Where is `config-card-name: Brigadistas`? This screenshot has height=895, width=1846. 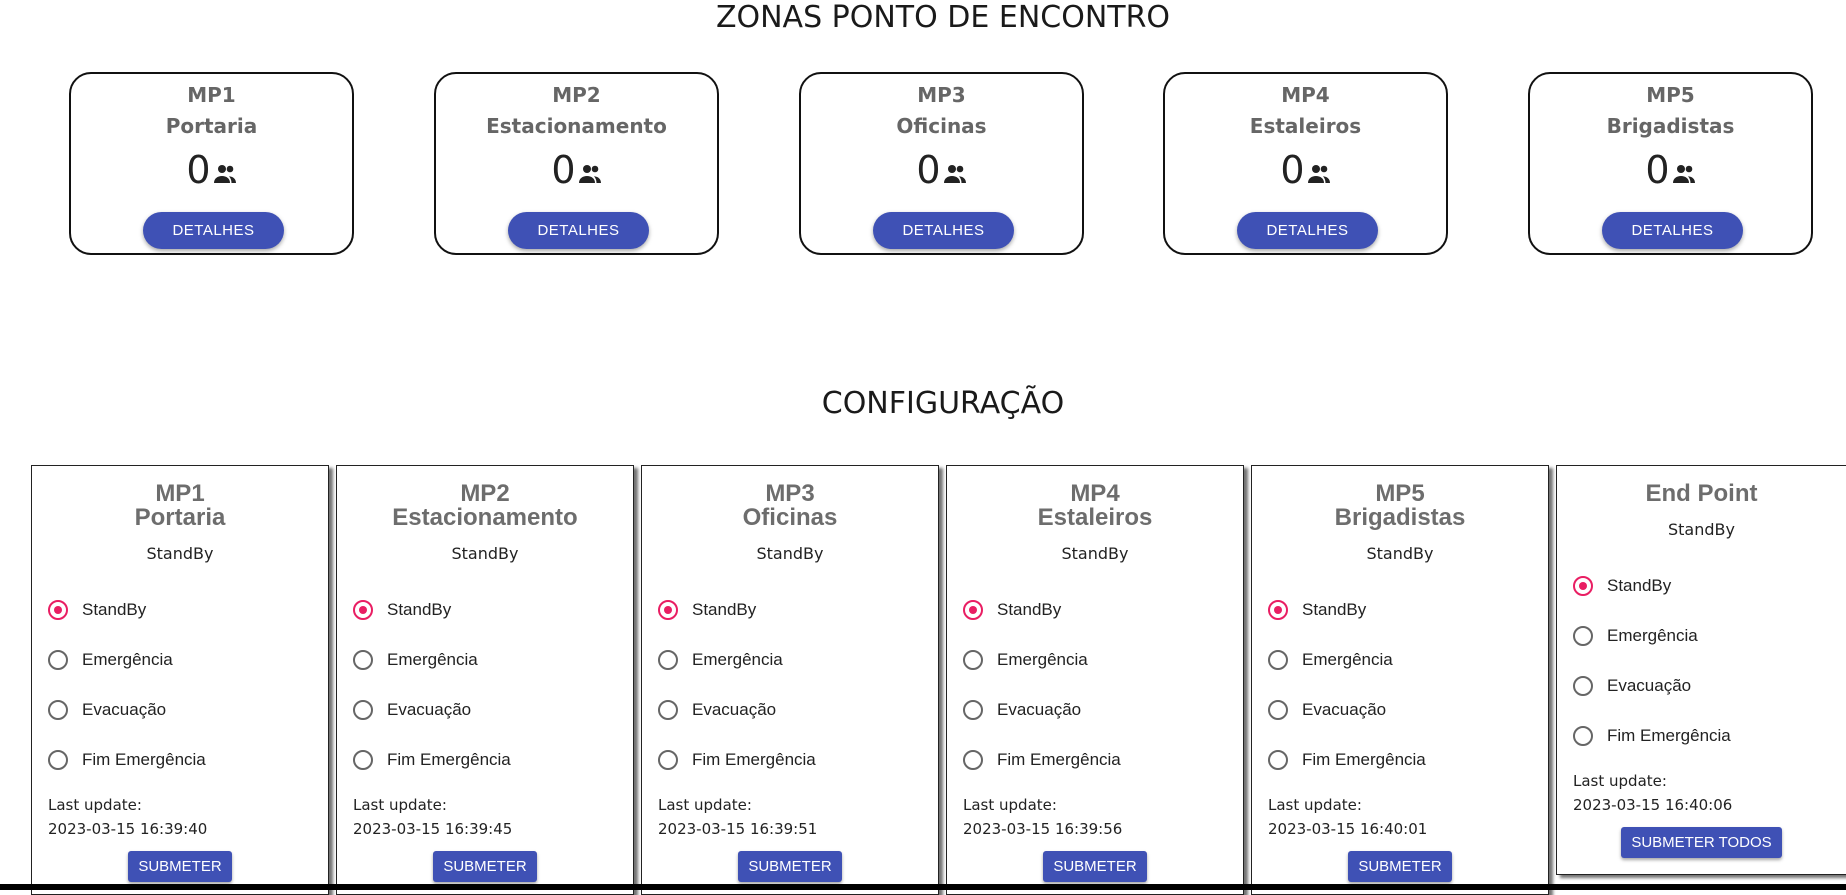
config-card-name: Brigadistas is located at coordinates (1400, 517).